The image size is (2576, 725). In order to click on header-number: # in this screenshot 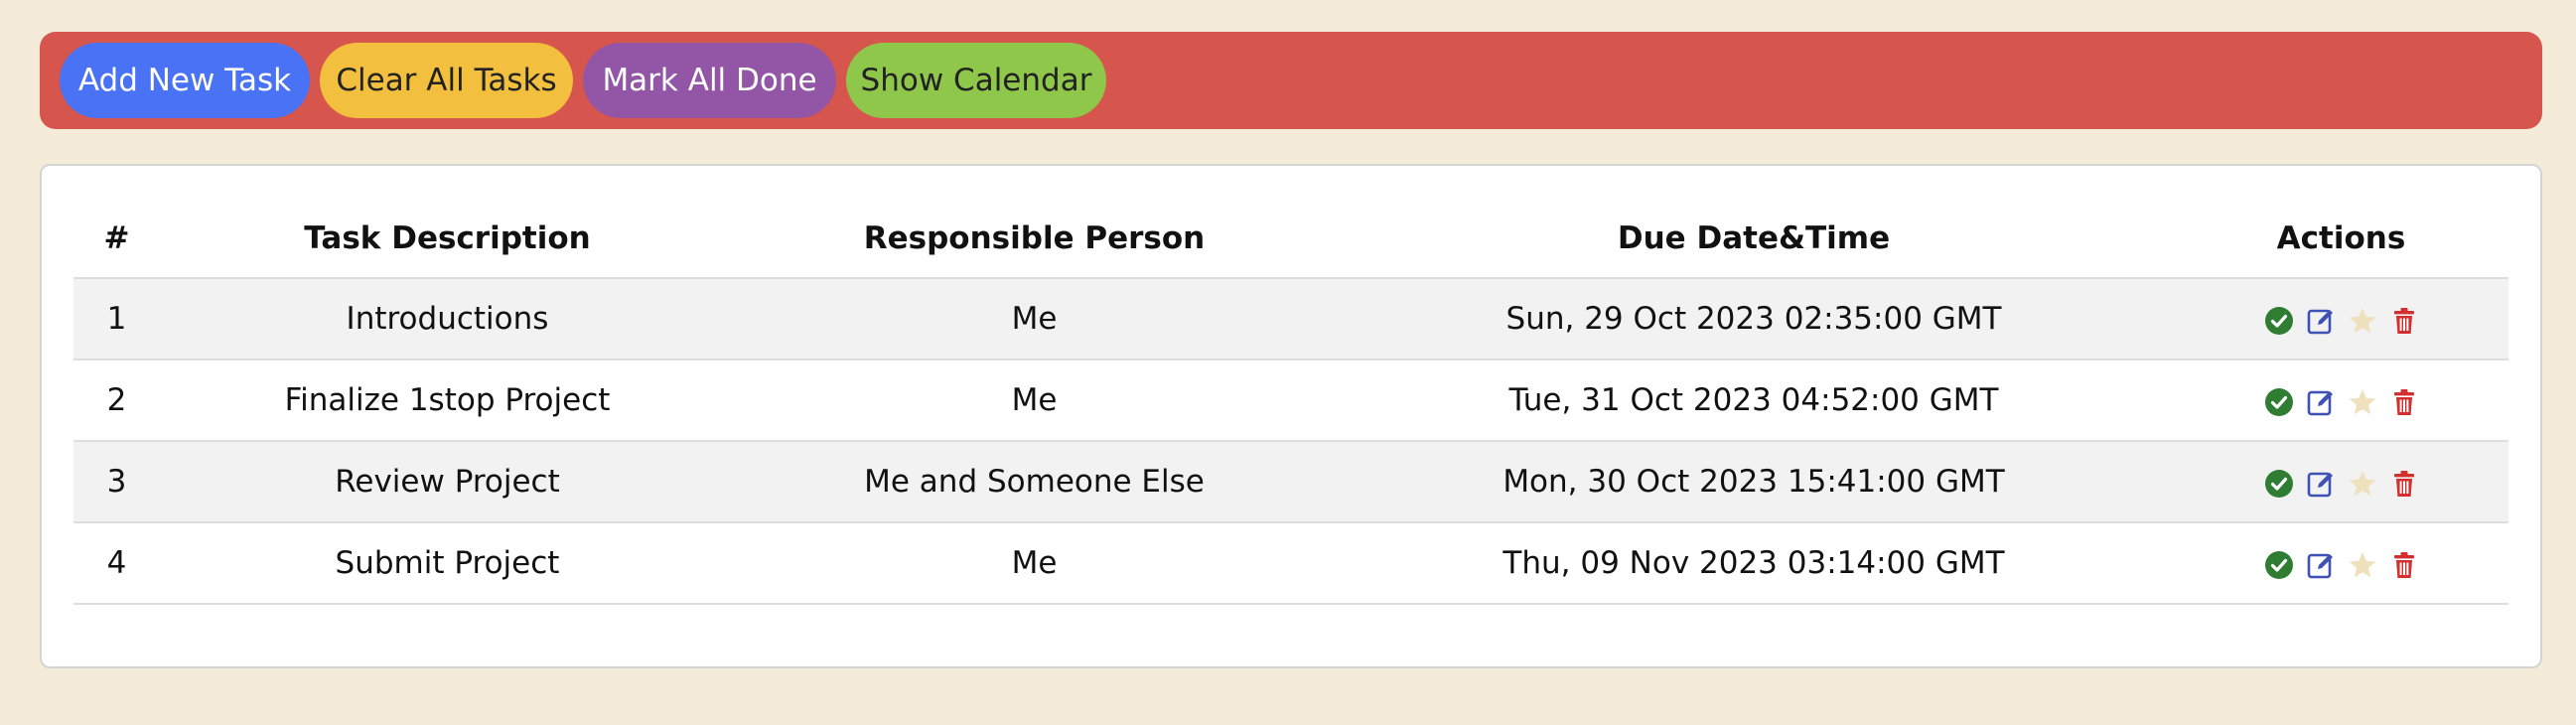, I will do `click(117, 239)`.